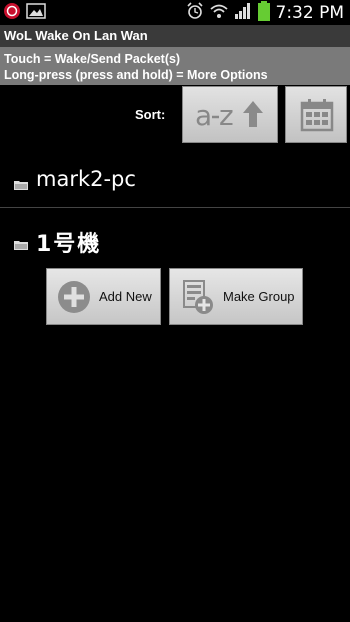  What do you see at coordinates (125, 296) in the screenshot?
I see `add-new-label: Add New` at bounding box center [125, 296].